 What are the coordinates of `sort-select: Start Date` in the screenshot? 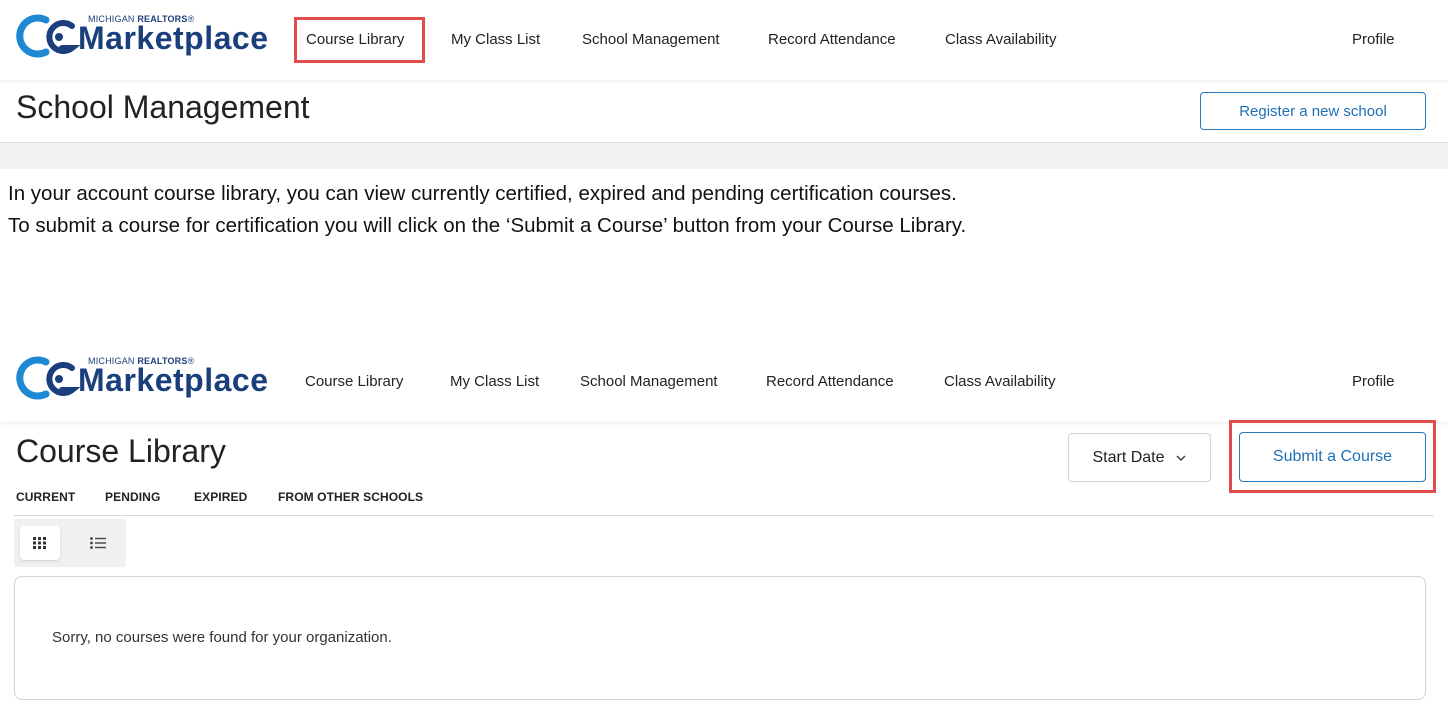 It's located at (1139, 457).